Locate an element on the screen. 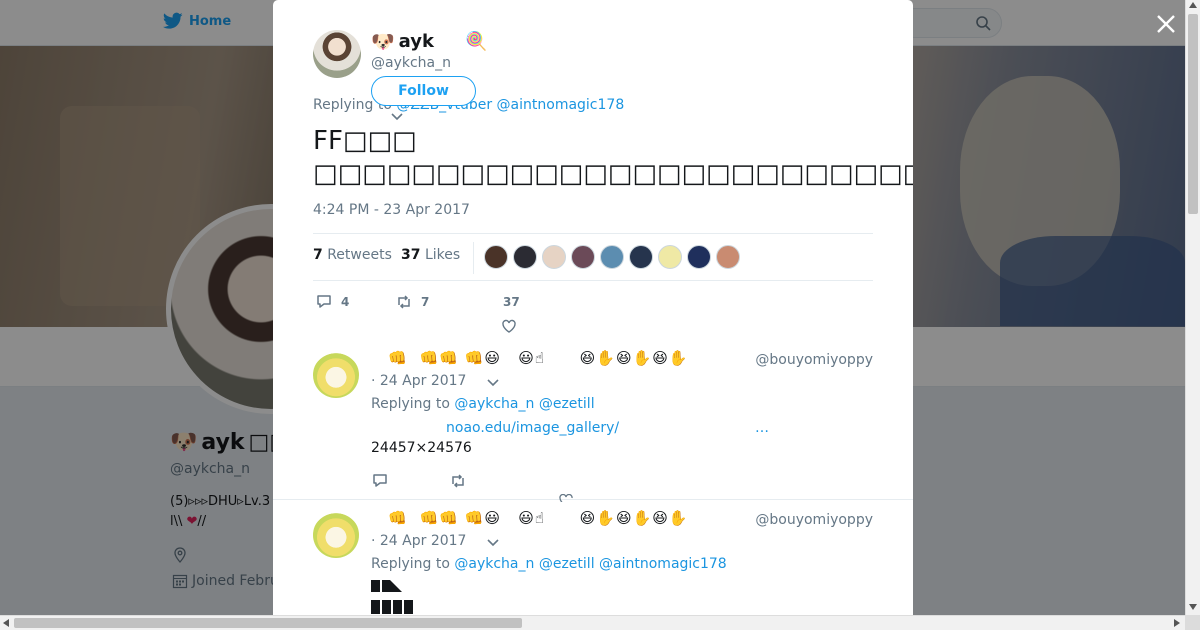  reply-button: 4 is located at coordinates (332, 302).